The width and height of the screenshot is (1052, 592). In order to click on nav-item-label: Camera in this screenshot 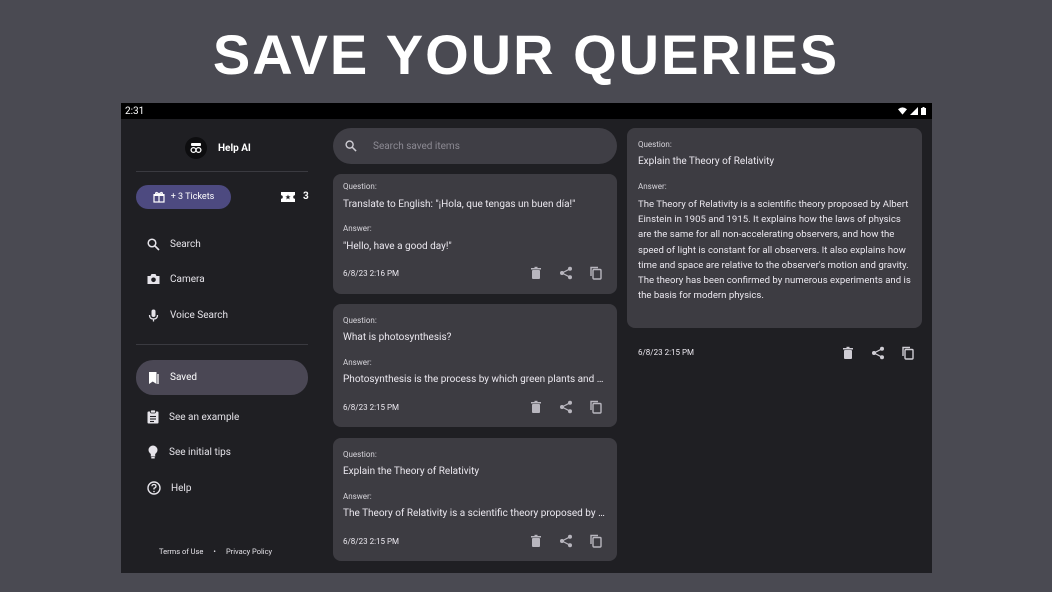, I will do `click(187, 279)`.